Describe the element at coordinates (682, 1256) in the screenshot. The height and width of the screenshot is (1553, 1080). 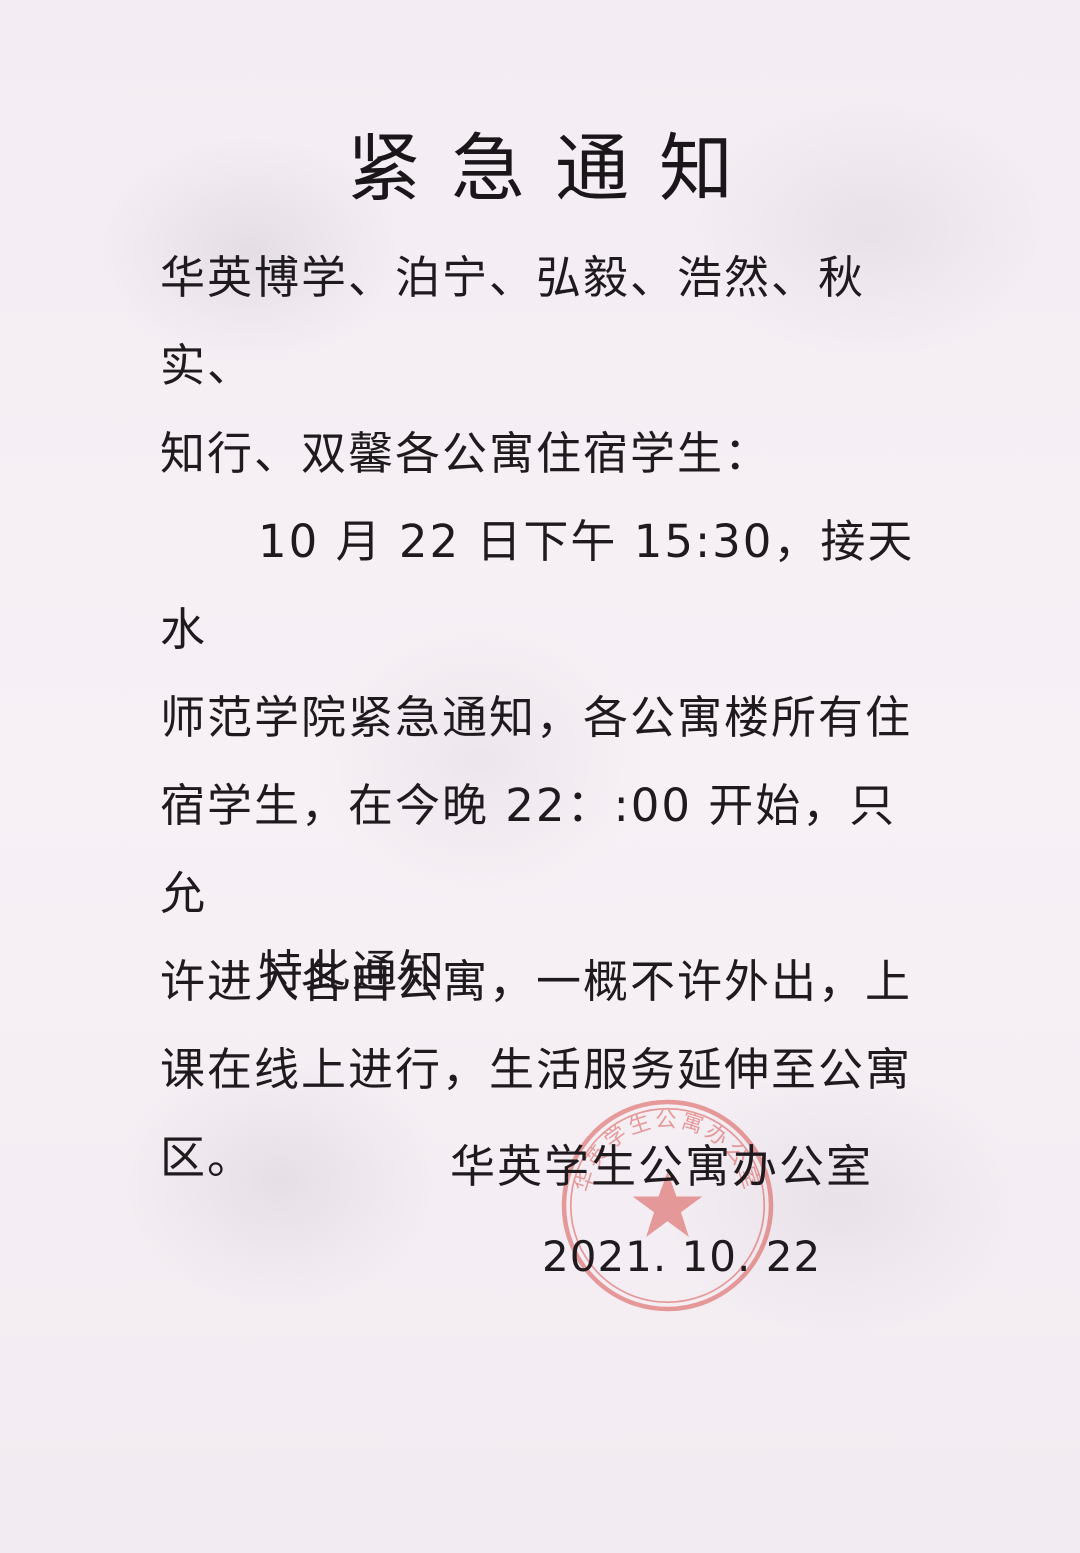
I see `signature-date: 2021. 10. 22` at that location.